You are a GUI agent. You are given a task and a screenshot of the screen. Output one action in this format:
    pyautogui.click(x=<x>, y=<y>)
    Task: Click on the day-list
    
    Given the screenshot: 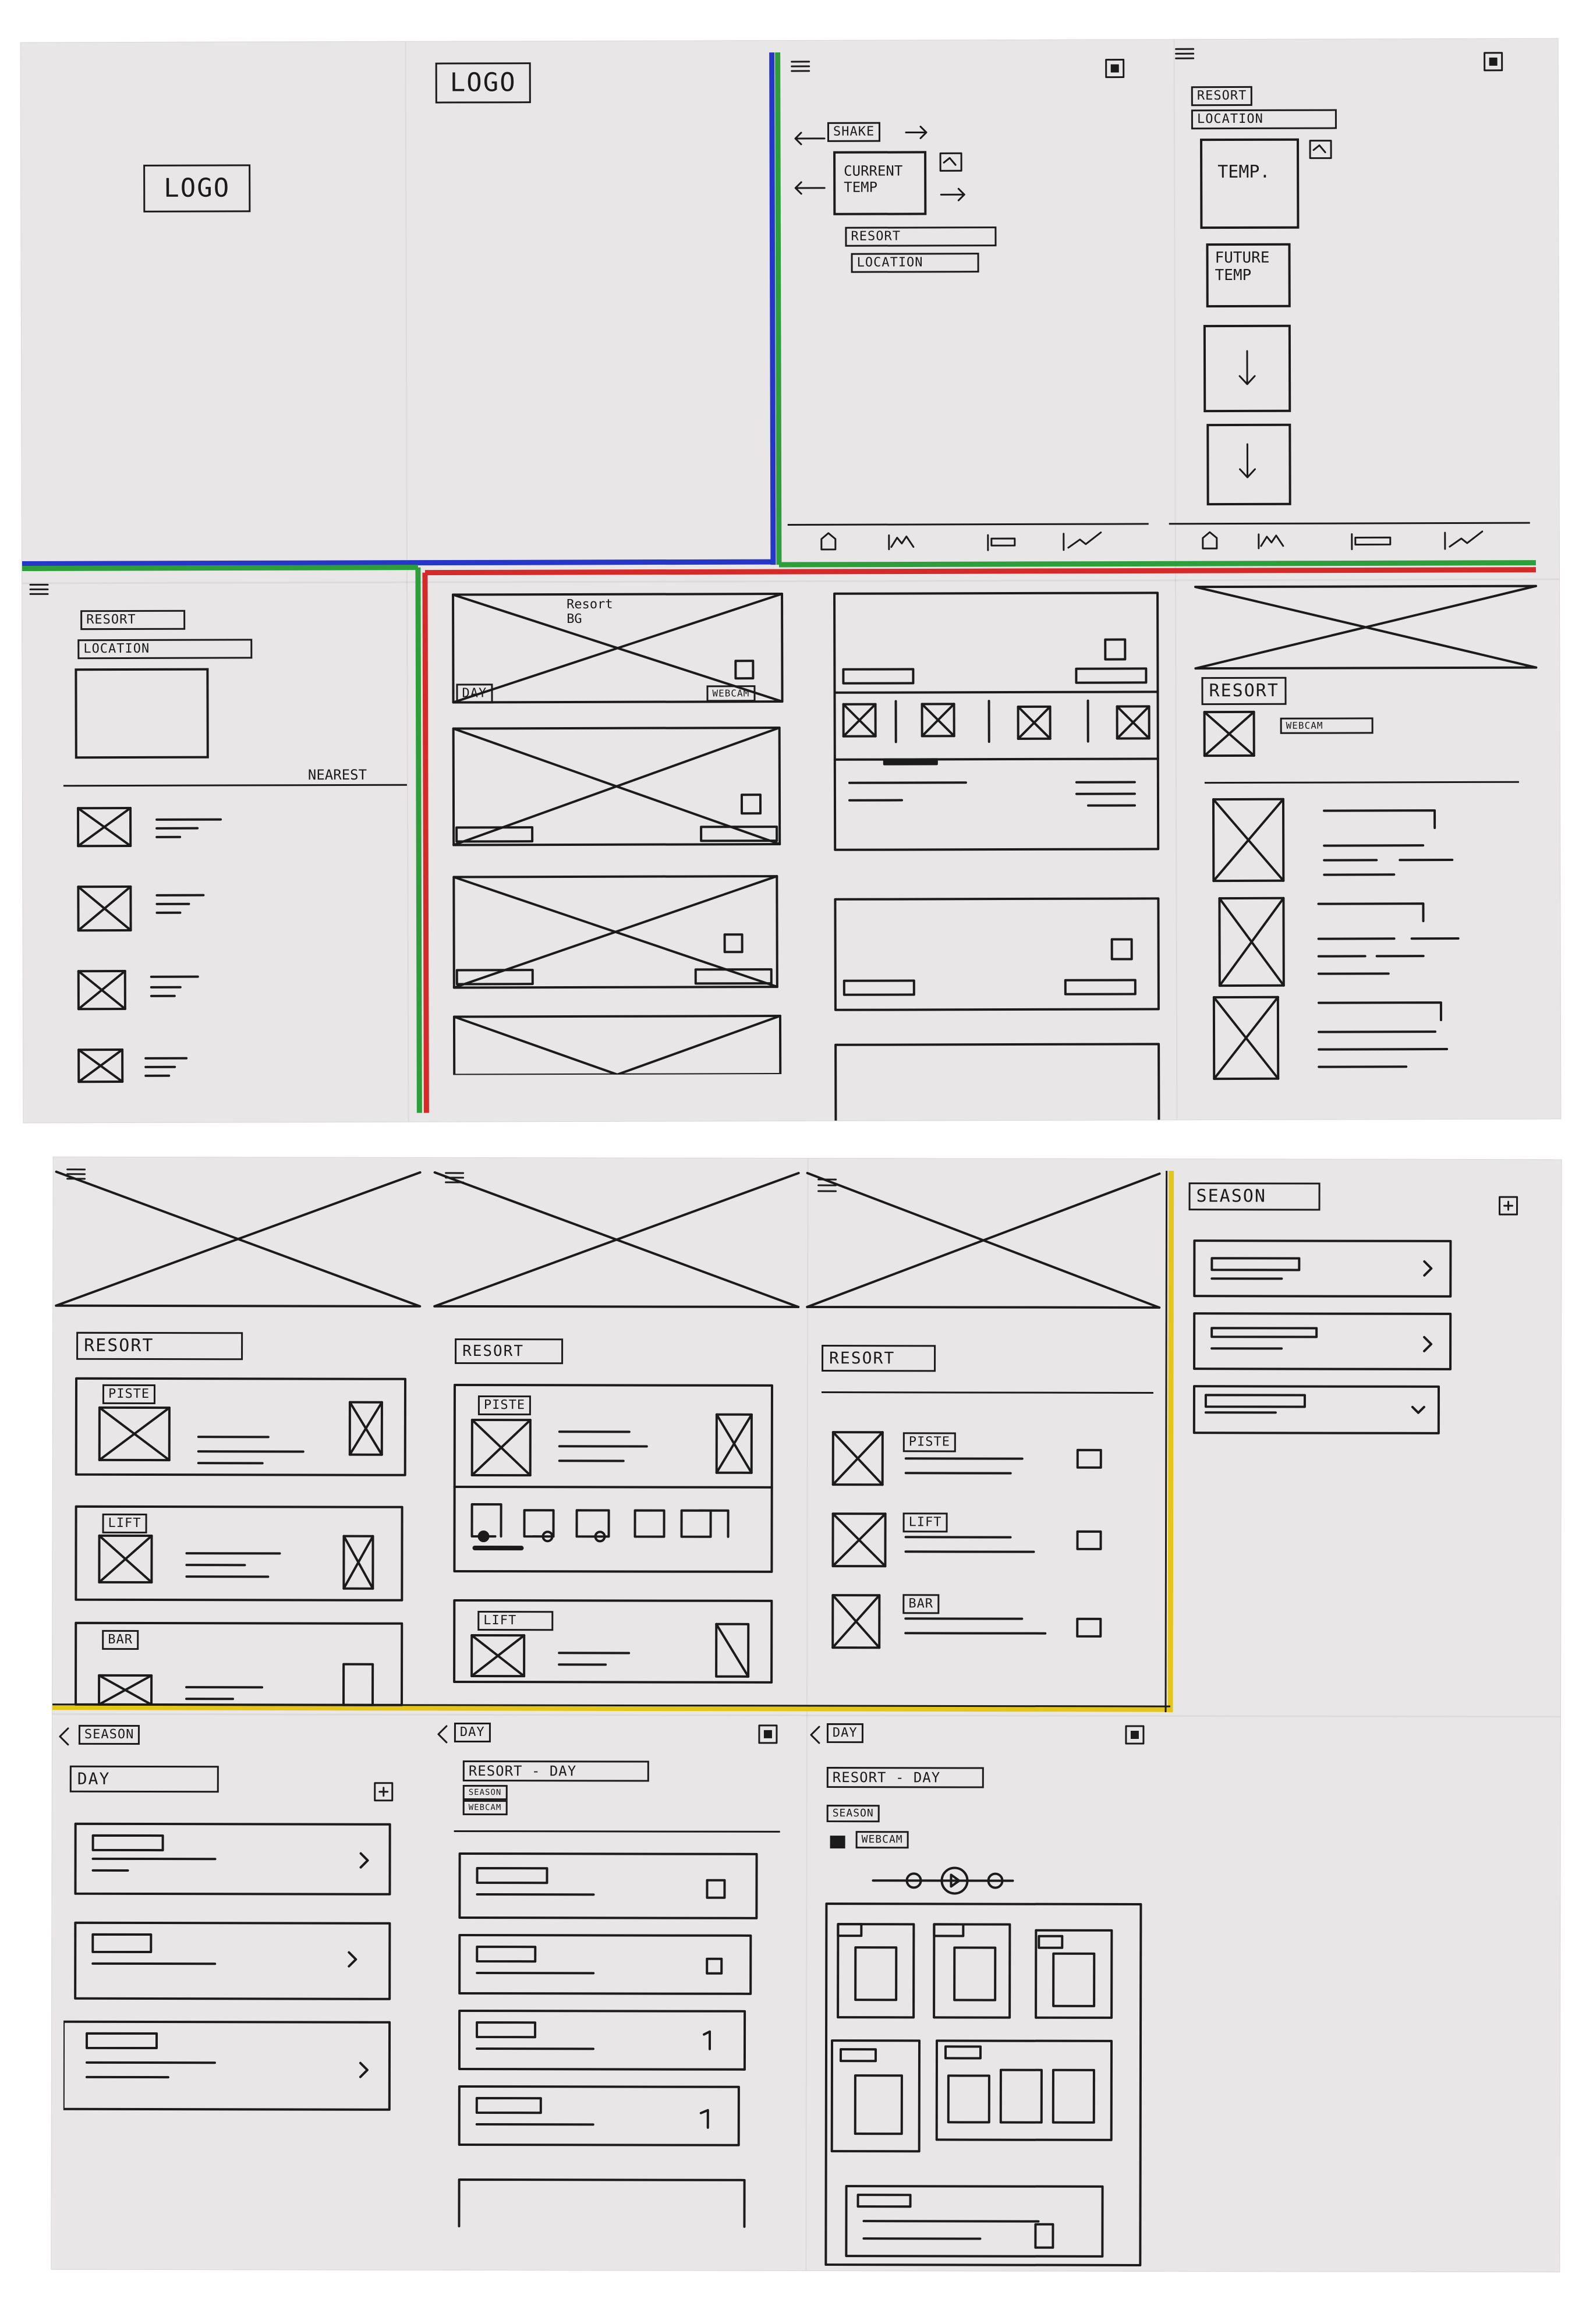 What is the action you would take?
    pyautogui.click(x=244, y=1964)
    